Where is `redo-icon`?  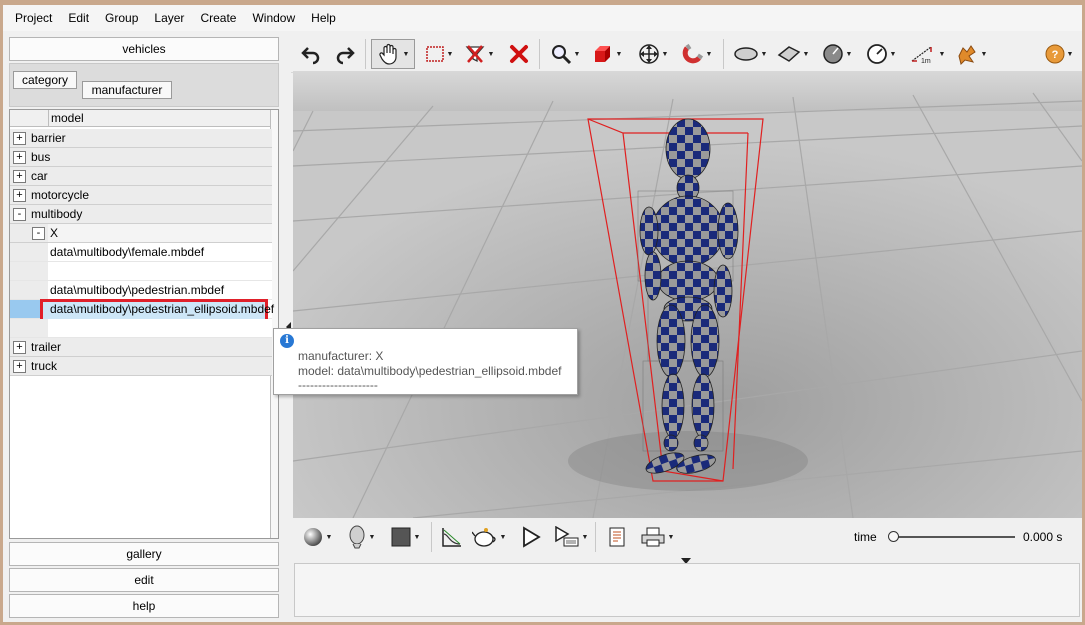 redo-icon is located at coordinates (345, 54).